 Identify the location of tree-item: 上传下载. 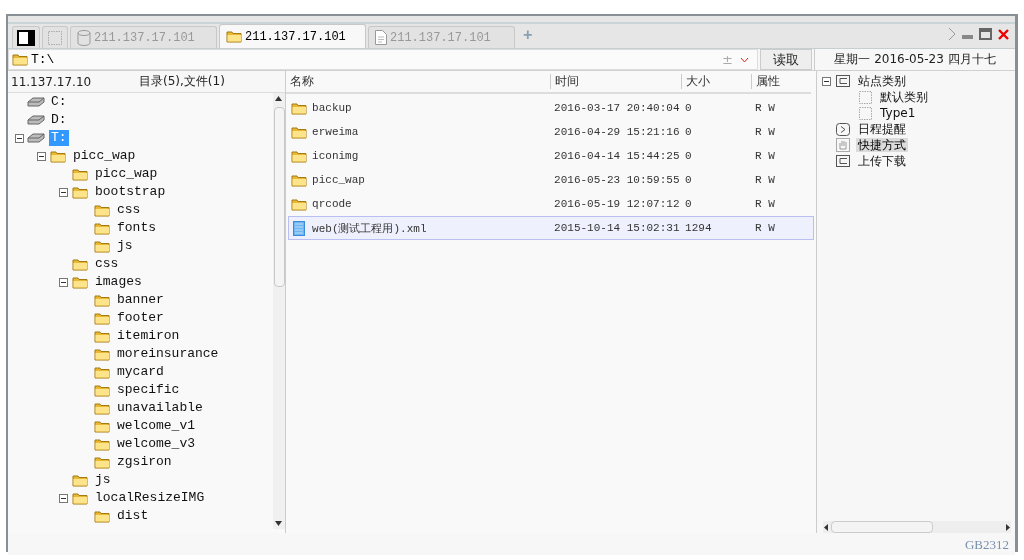
(882, 161).